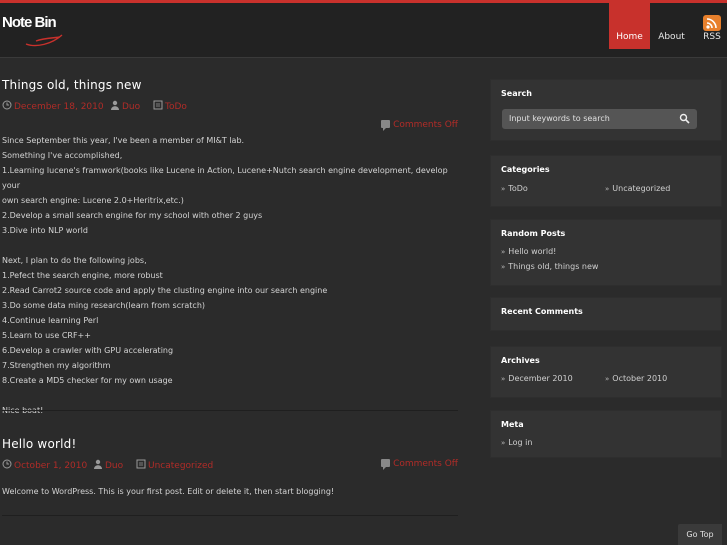 The image size is (727, 545). Describe the element at coordinates (520, 360) in the screenshot. I see `widget-title: Archives` at that location.